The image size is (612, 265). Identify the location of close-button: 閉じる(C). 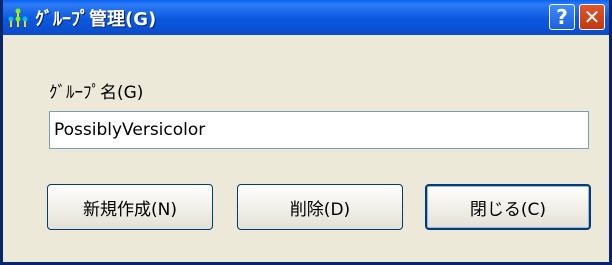
(508, 207).